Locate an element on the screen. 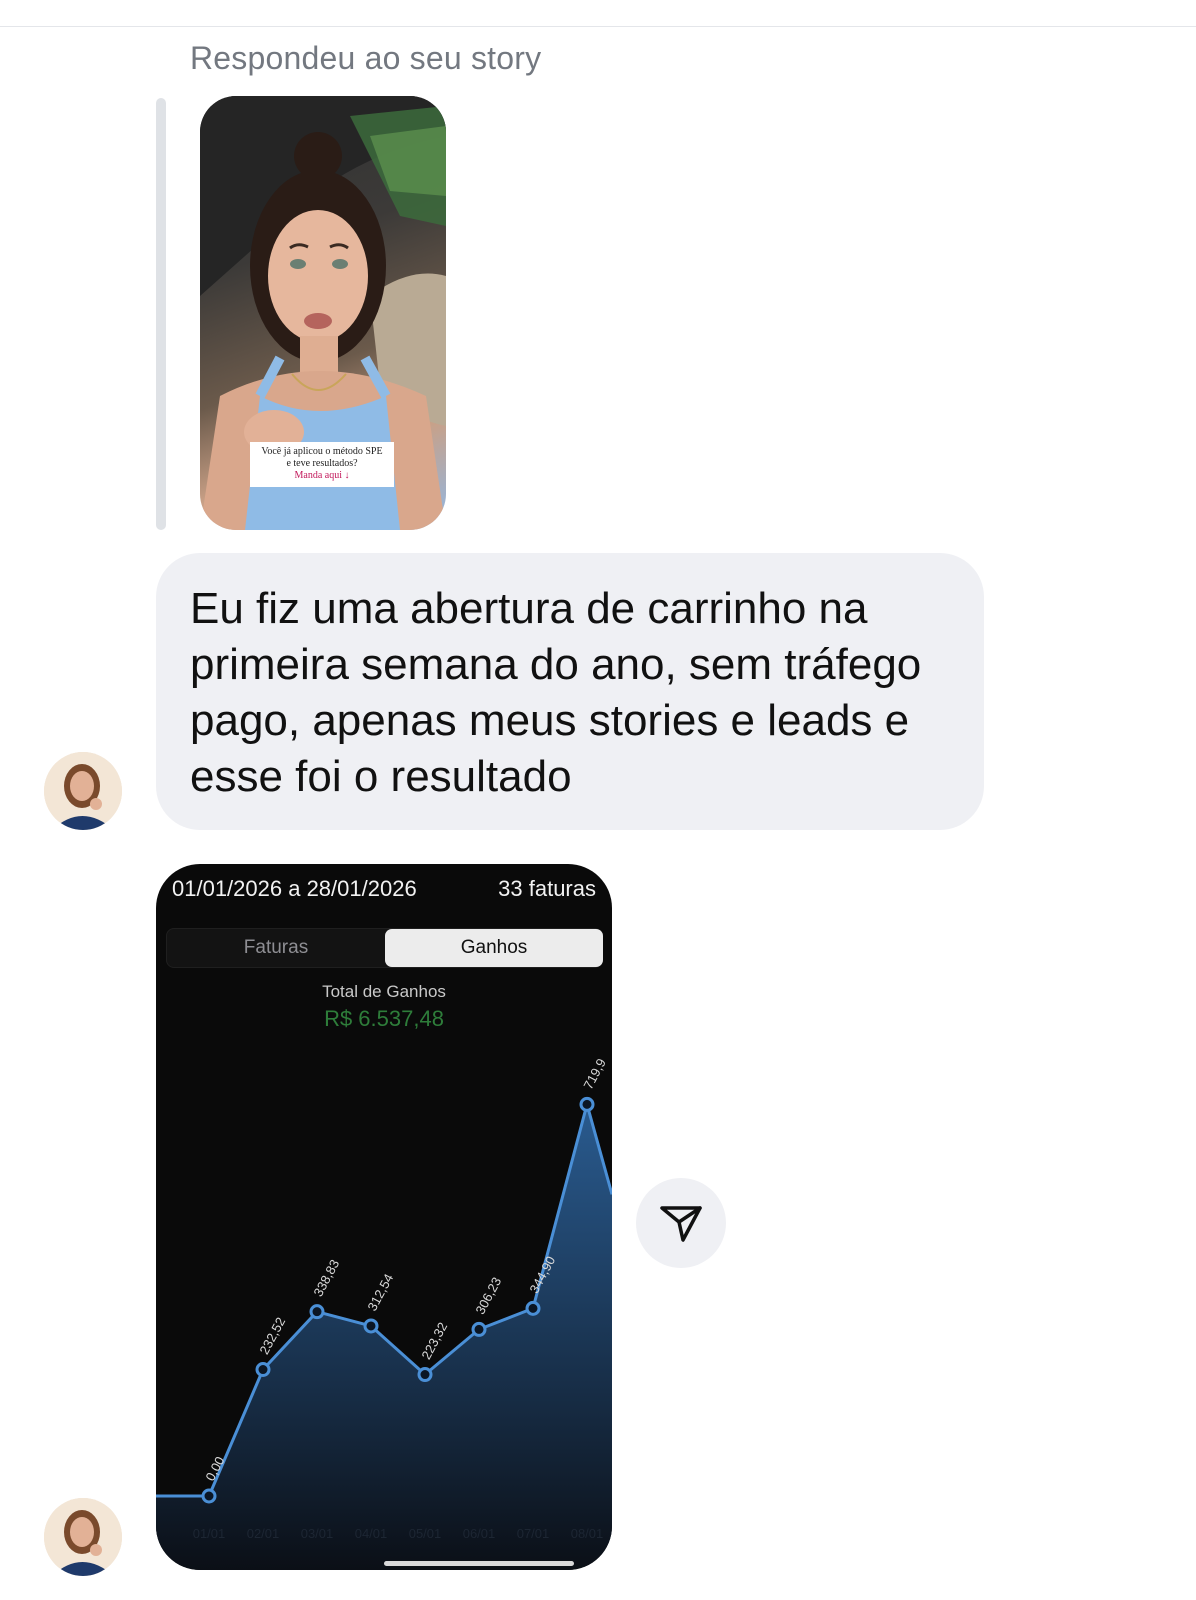 The width and height of the screenshot is (1196, 1600). chart-x-tick: 07/01 is located at coordinates (533, 1533).